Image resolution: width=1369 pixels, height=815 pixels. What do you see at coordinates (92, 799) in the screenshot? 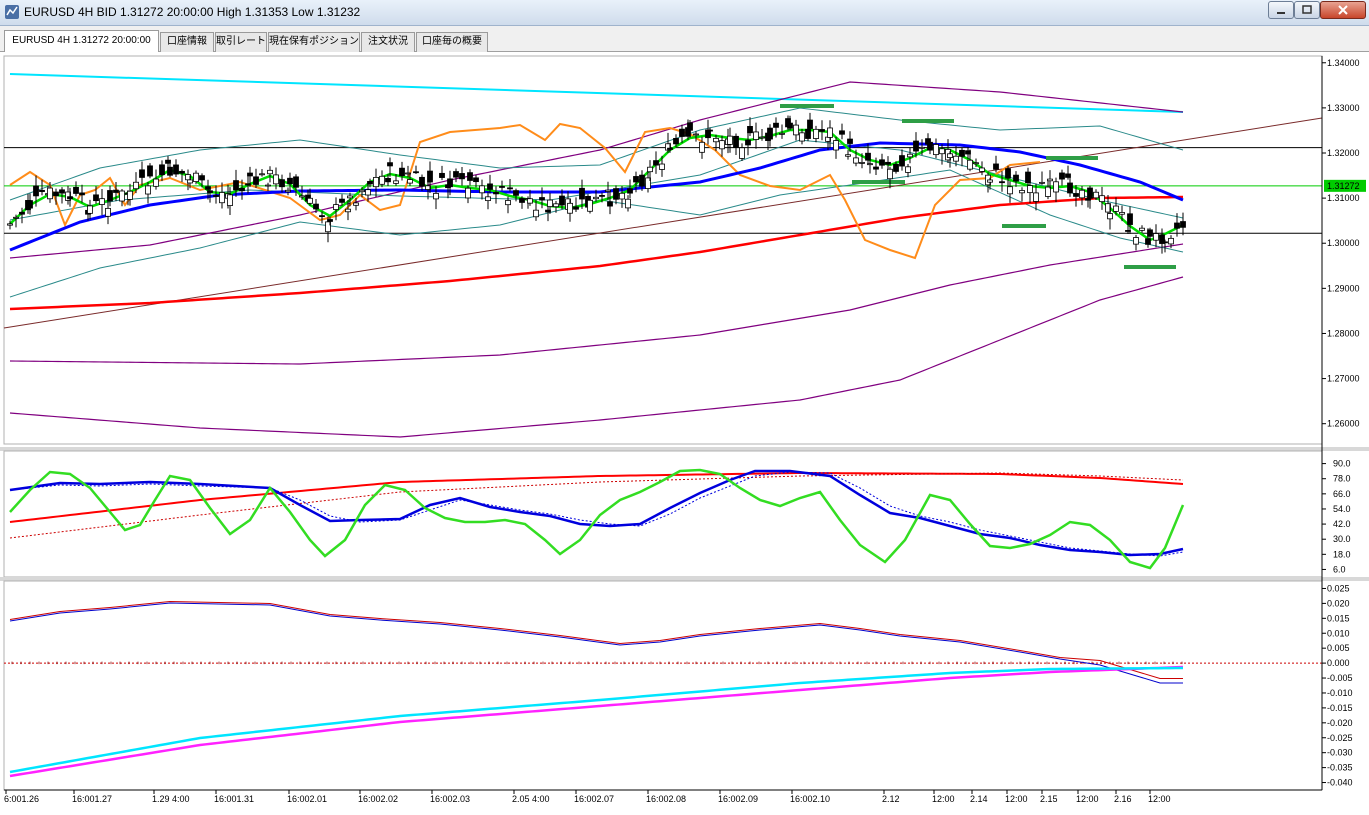
I see `time-tick-label: 16:001.27` at bounding box center [92, 799].